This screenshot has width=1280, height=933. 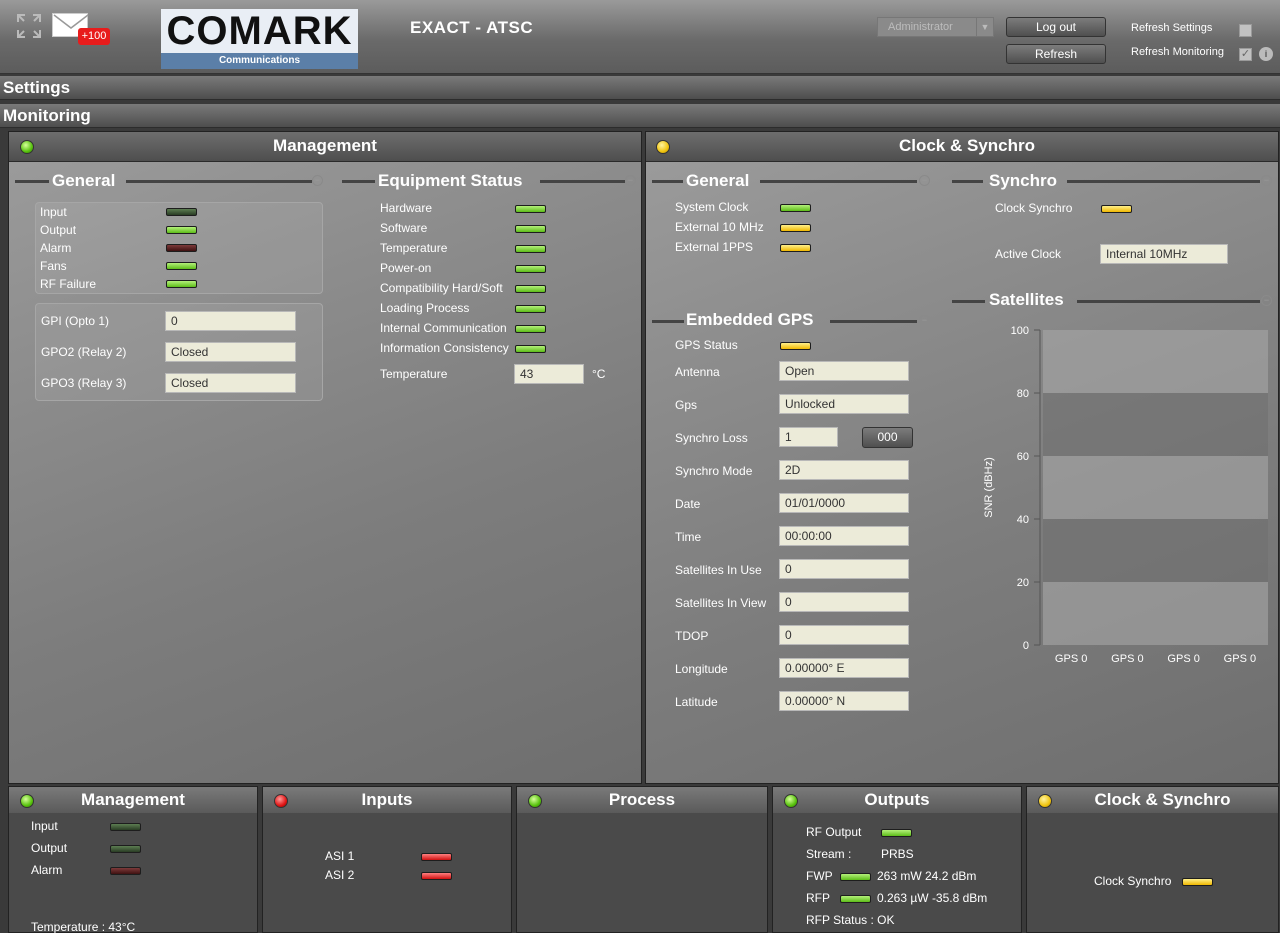 What do you see at coordinates (406, 268) in the screenshot?
I see `power-on-label: Power-on` at bounding box center [406, 268].